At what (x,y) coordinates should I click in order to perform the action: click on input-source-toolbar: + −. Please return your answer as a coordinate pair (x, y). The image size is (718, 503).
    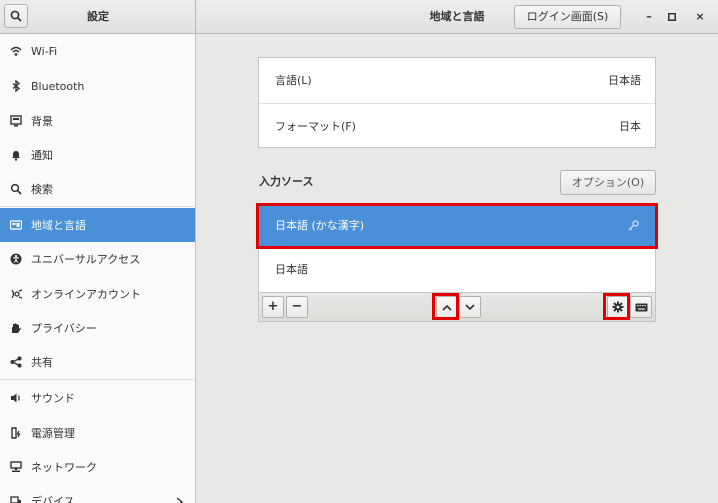
    Looking at the image, I should click on (457, 307).